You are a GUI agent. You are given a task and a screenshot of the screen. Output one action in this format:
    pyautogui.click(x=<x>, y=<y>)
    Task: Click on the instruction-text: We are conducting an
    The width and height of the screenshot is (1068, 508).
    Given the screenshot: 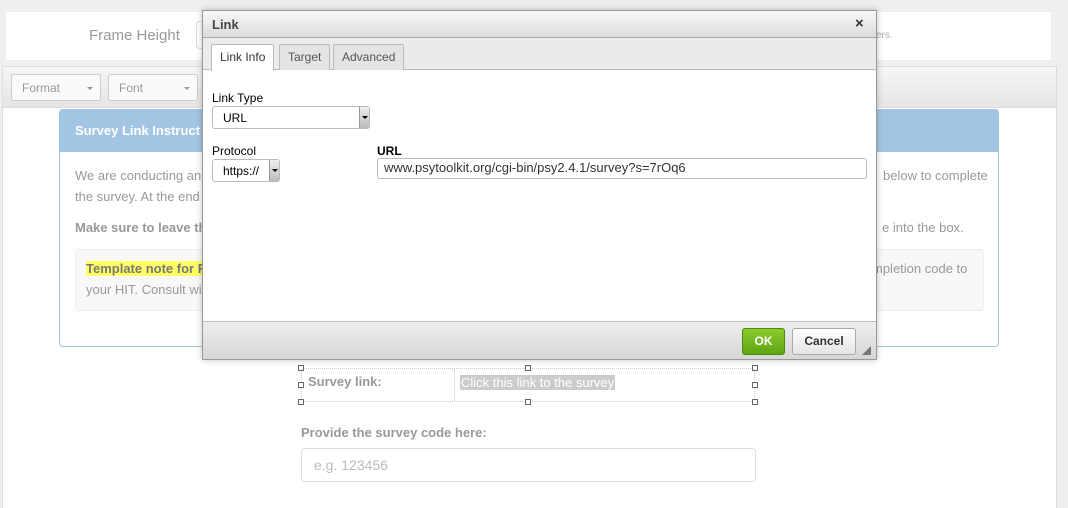 What is the action you would take?
    pyautogui.click(x=138, y=175)
    